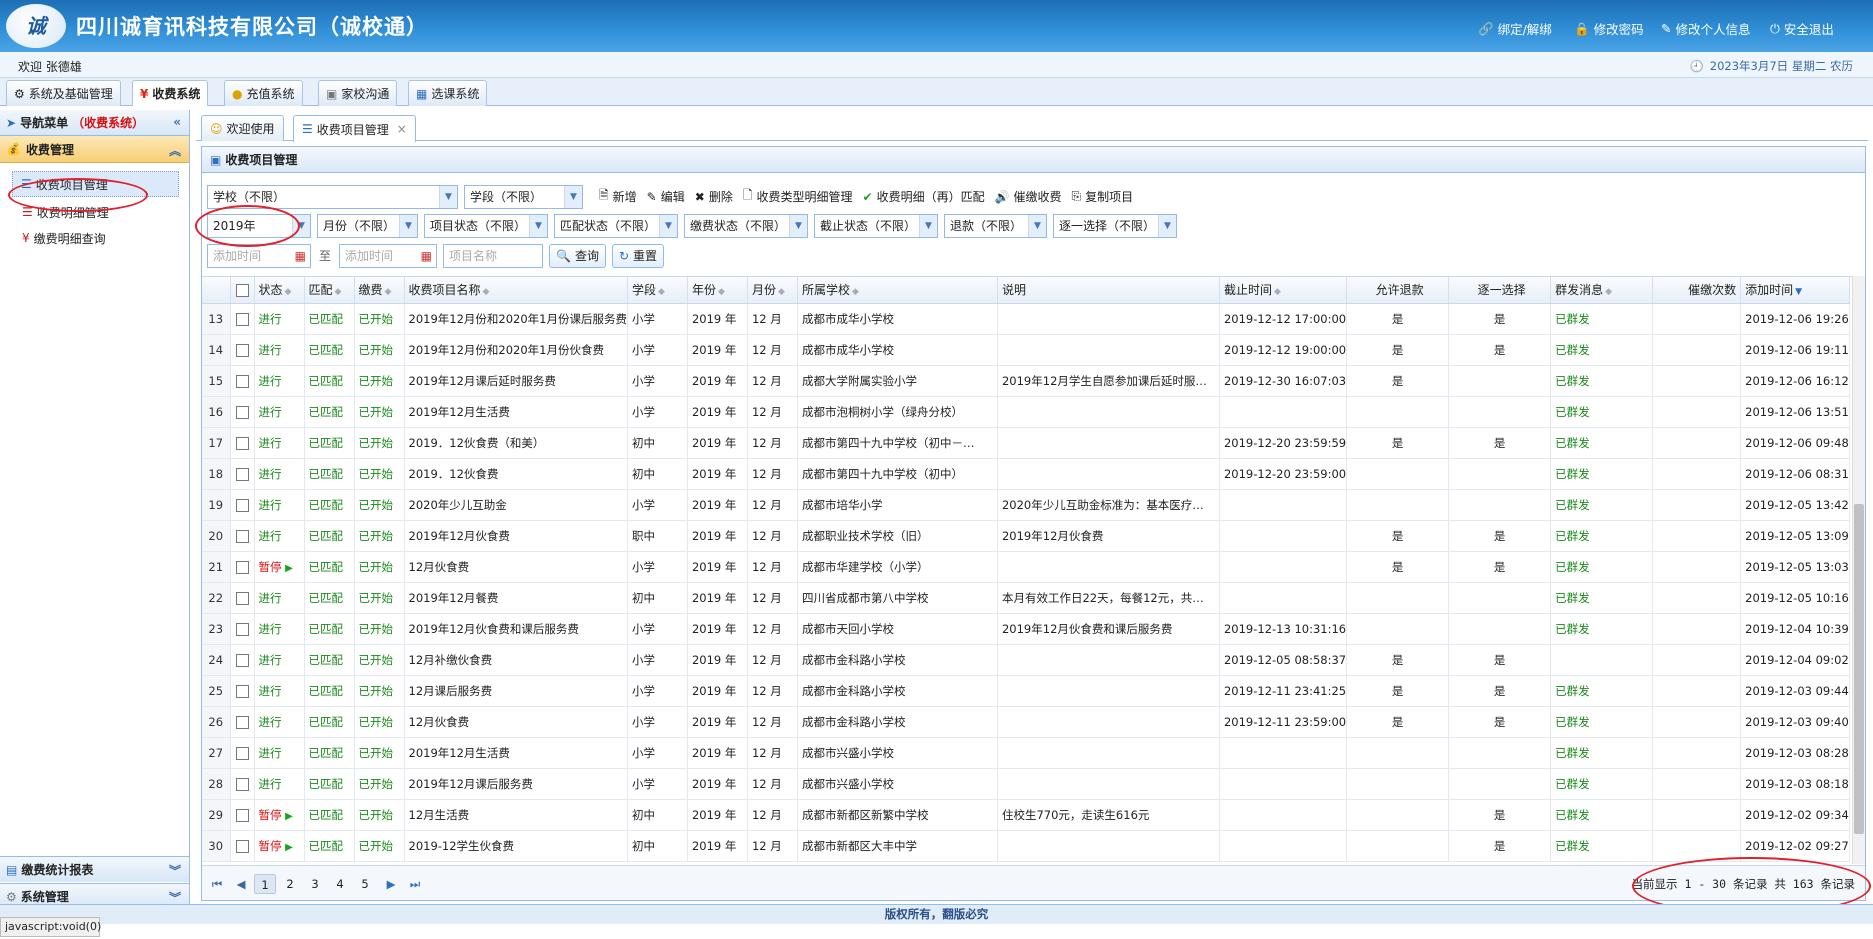  I want to click on col-select-one: 逐一选择, so click(1500, 290).